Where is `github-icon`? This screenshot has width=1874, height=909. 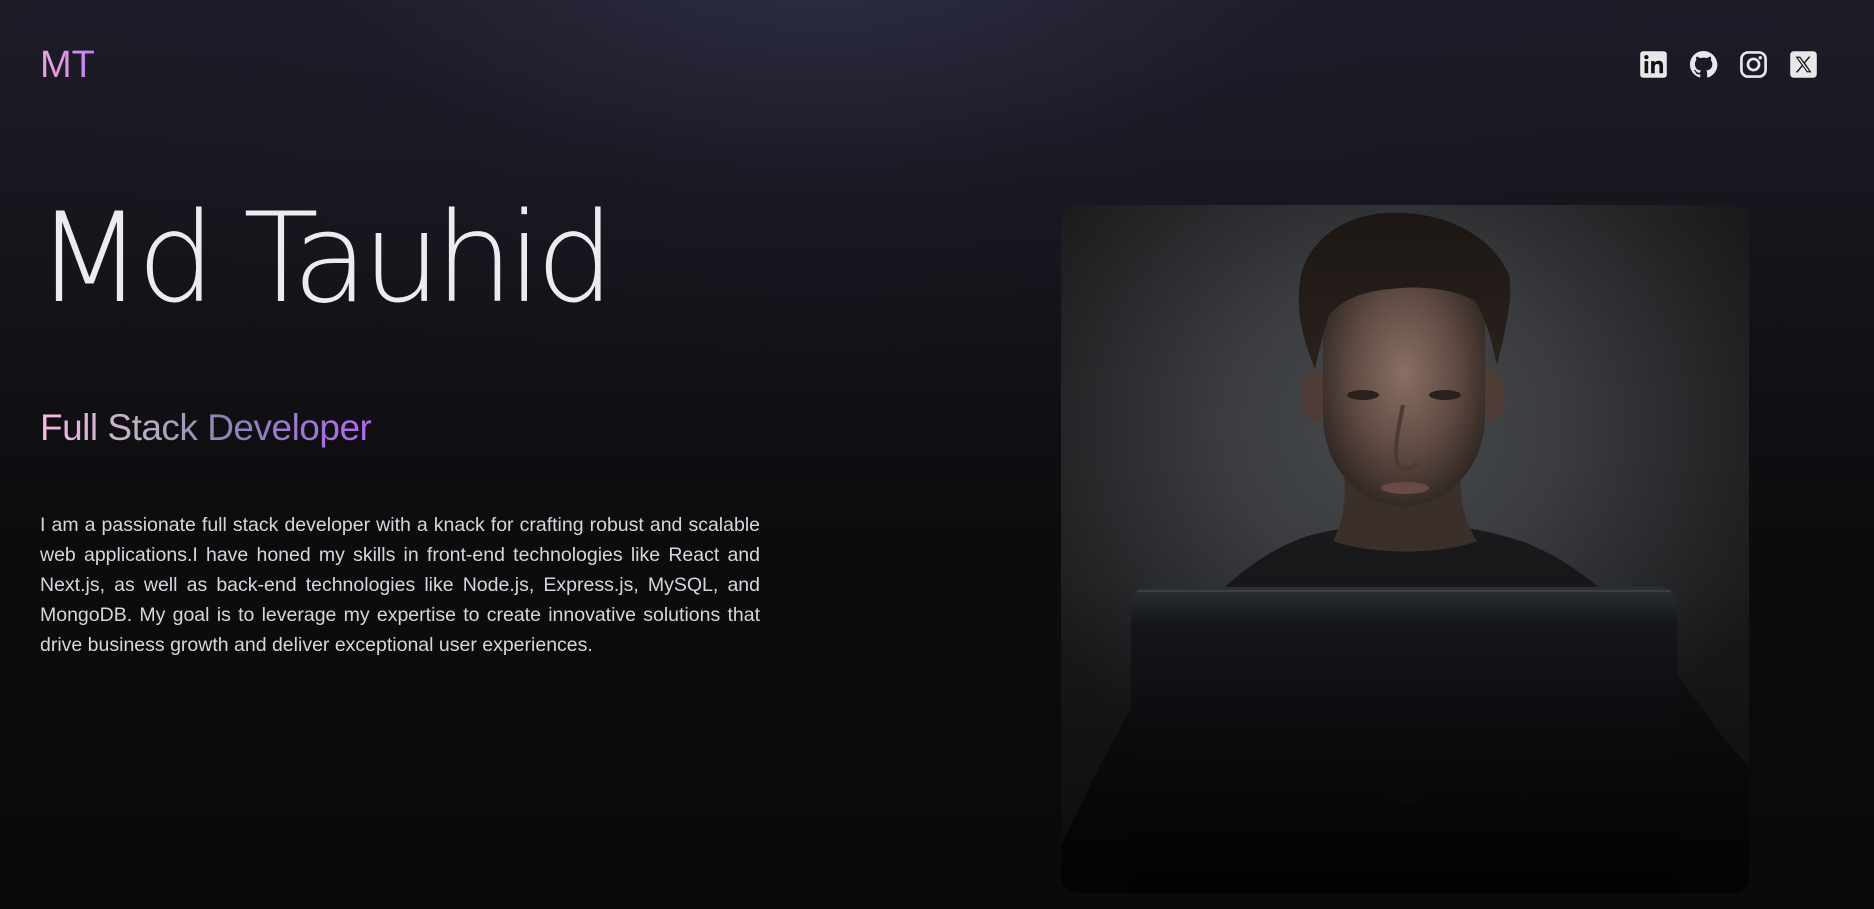
github-icon is located at coordinates (1703, 64).